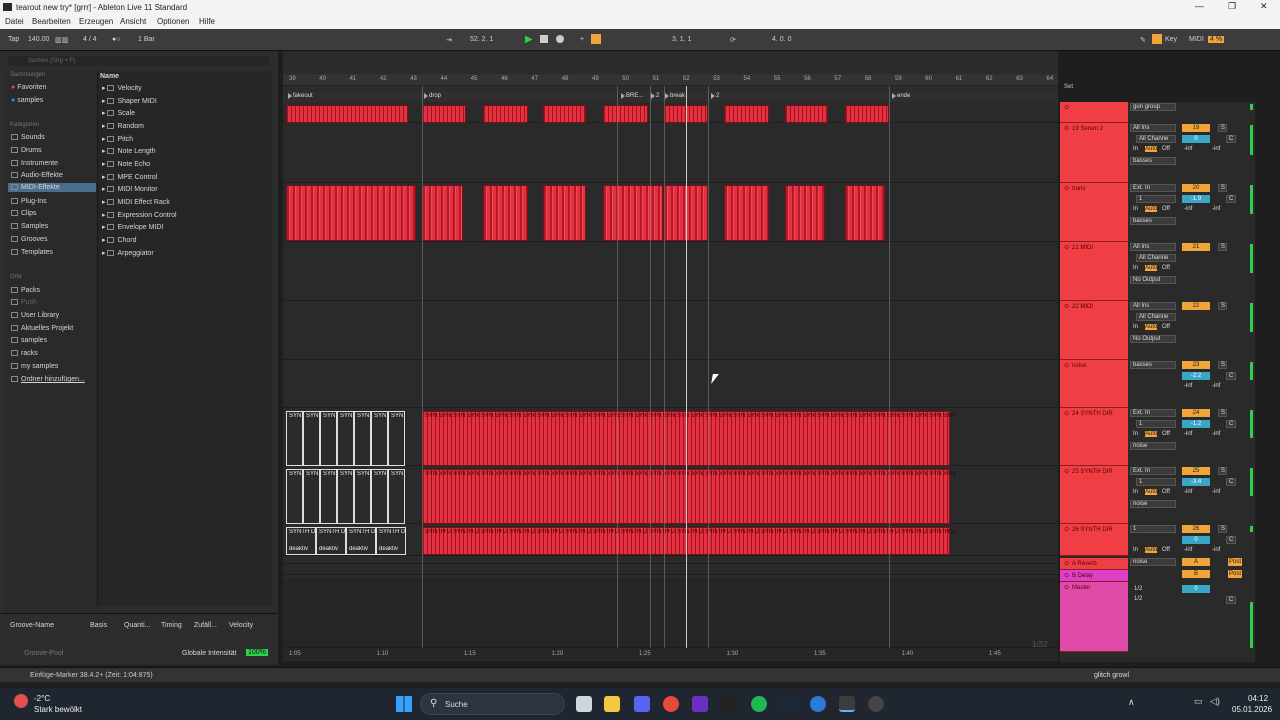 This screenshot has width=1280, height=720. I want to click on groove-col-timing: Timing, so click(171, 625).